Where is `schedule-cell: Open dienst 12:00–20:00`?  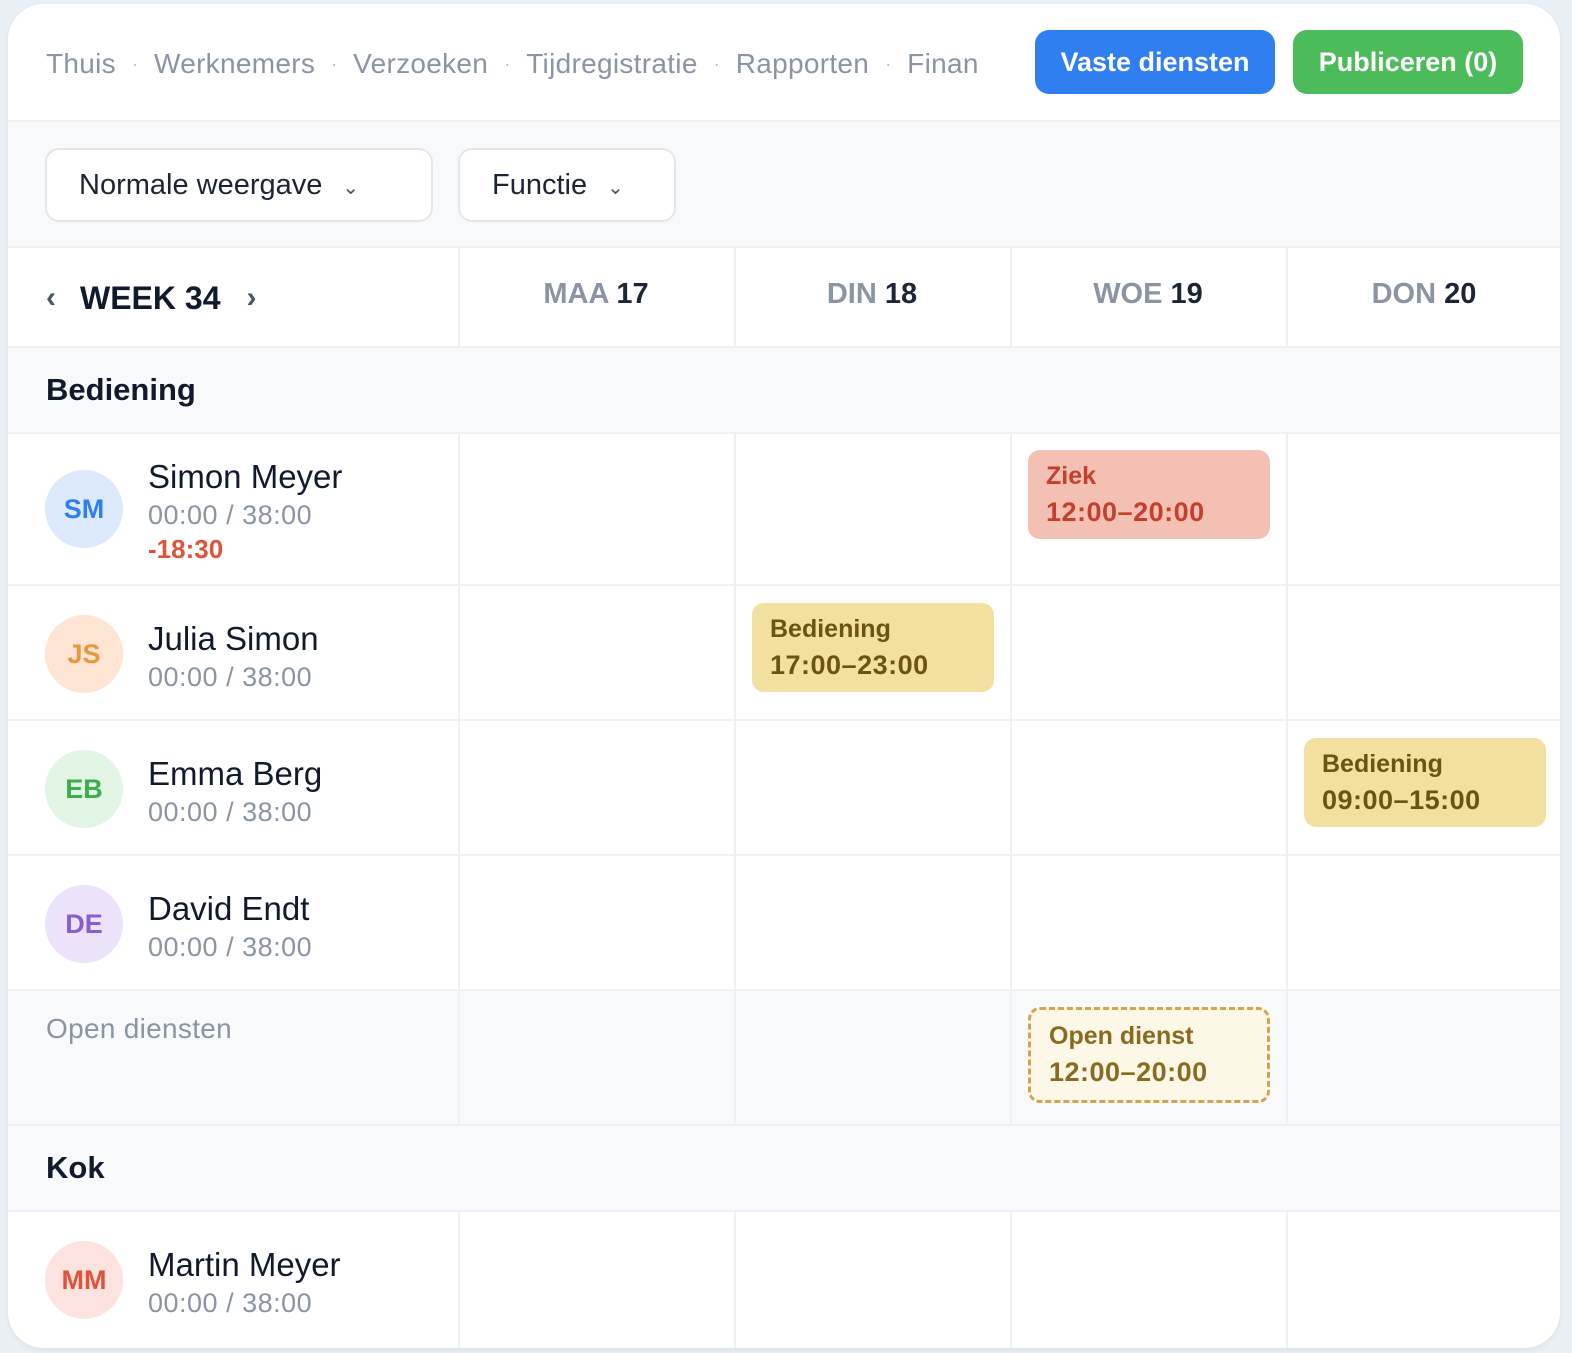
schedule-cell: Open dienst 12:00–20:00 is located at coordinates (1148, 1057).